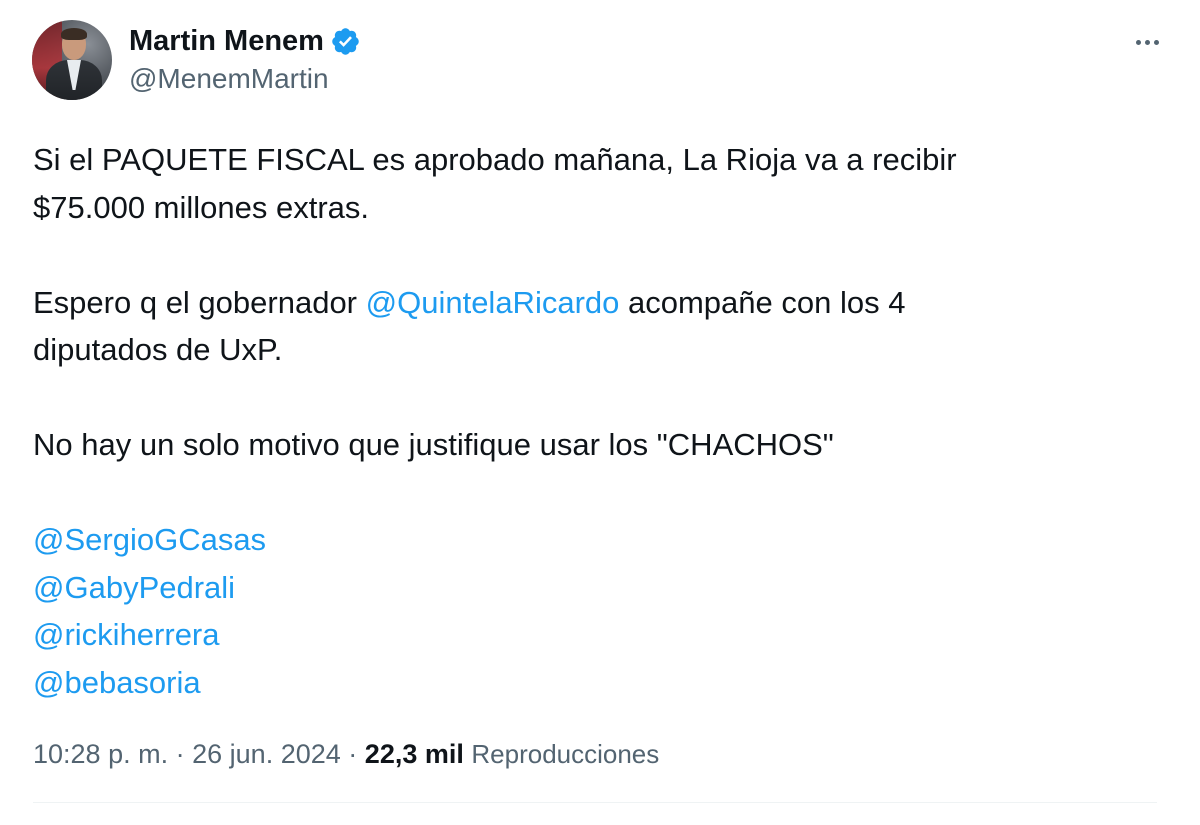 Image resolution: width=1200 pixels, height=825 pixels. Describe the element at coordinates (226, 41) in the screenshot. I see `author-display-name: Martin Menem` at that location.